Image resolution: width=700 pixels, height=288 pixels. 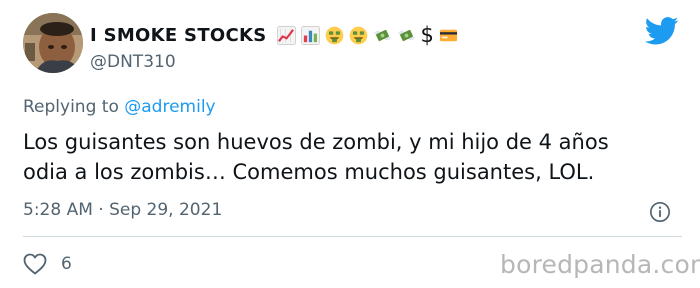 I want to click on replying-to: Replying to @adremily, so click(x=119, y=107).